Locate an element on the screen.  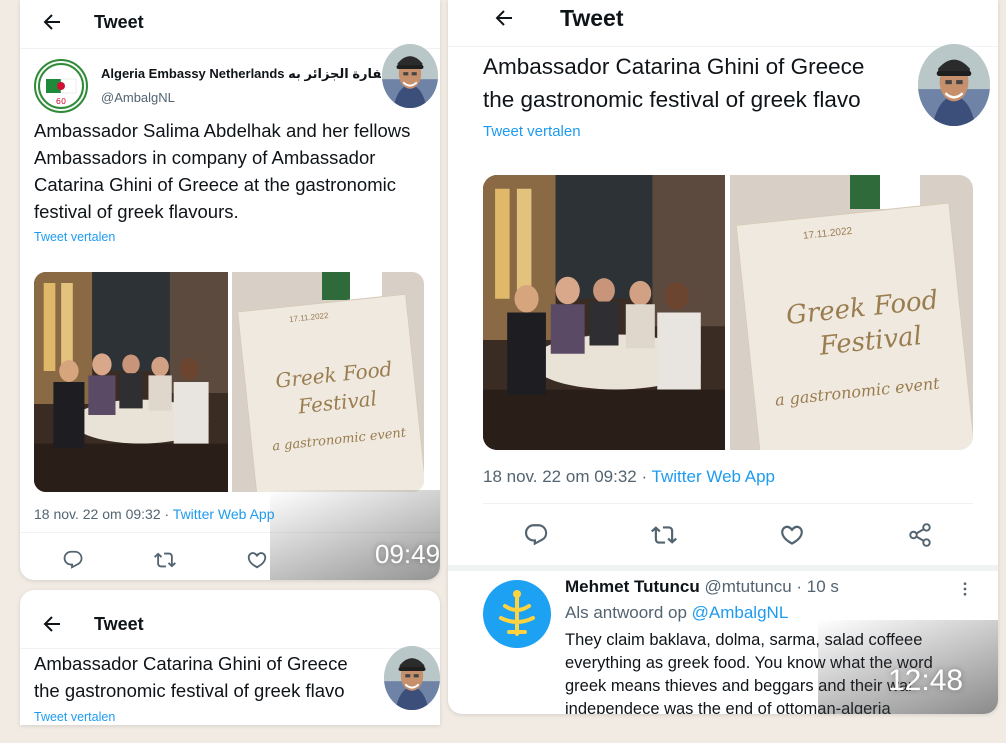
reply-to: Als antwoord op @AmbalgNL is located at coordinates (676, 613).